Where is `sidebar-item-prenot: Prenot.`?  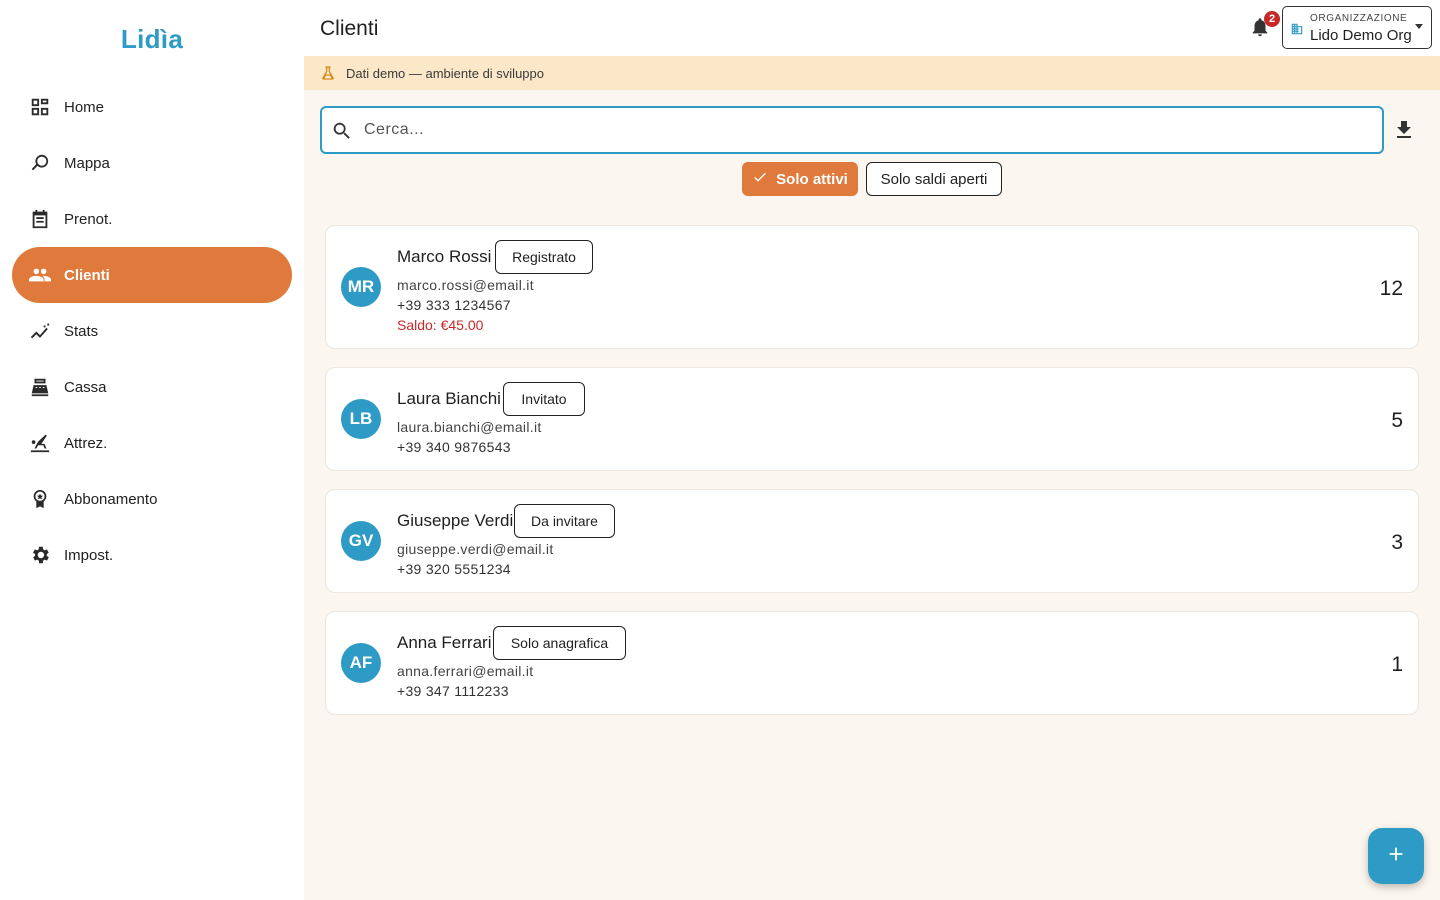
sidebar-item-prenot: Prenot. is located at coordinates (152, 219).